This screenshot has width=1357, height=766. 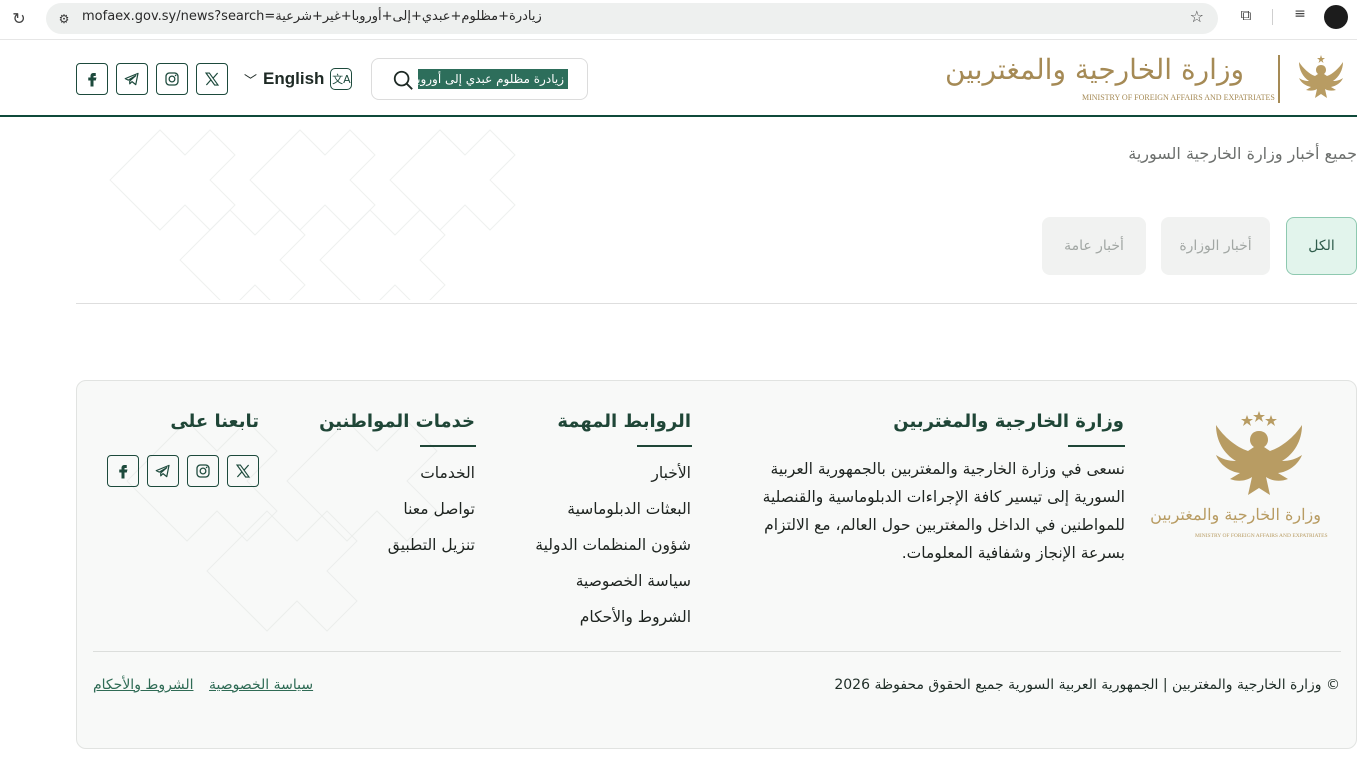 What do you see at coordinates (1279, 79) in the screenshot?
I see `logo-divider` at bounding box center [1279, 79].